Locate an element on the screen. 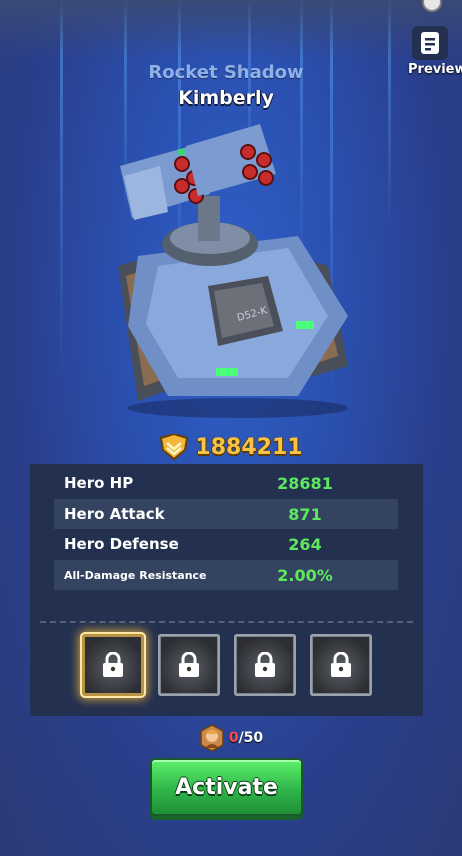 The height and width of the screenshot is (856, 462). shard-cost: 0/50 is located at coordinates (231, 738).